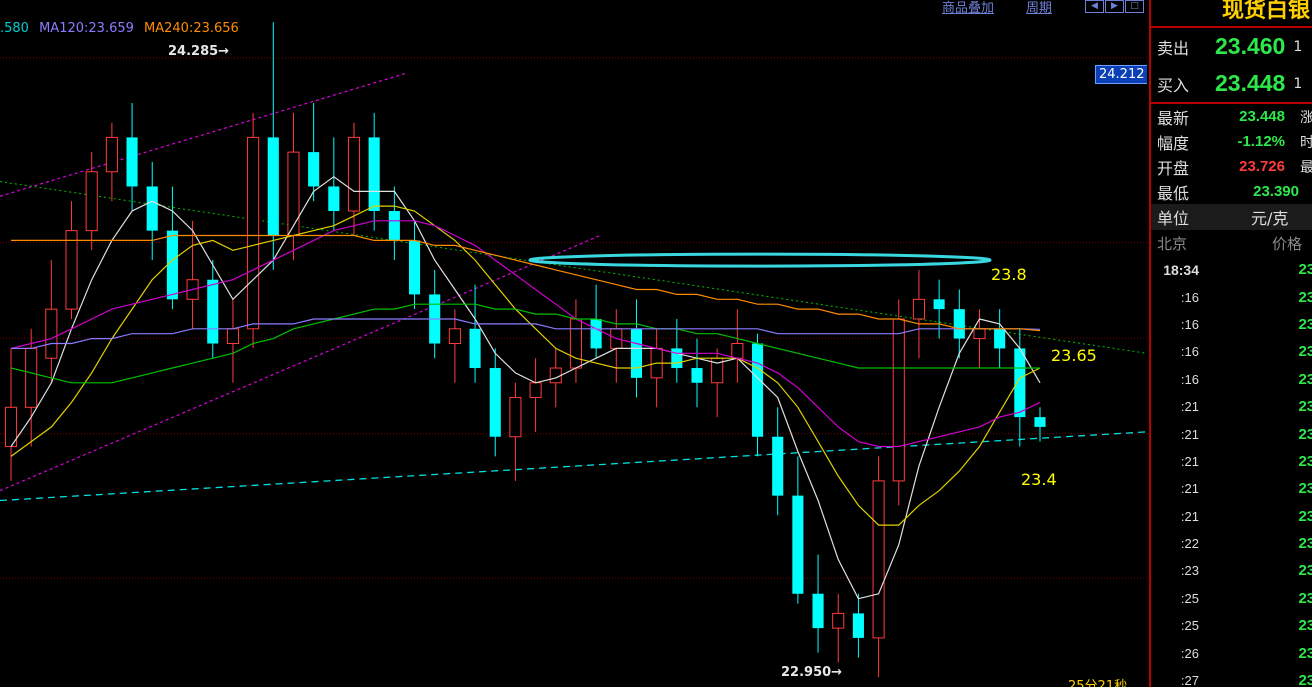  What do you see at coordinates (1172, 243) in the screenshot?
I see `tick-header-time: 北京` at bounding box center [1172, 243].